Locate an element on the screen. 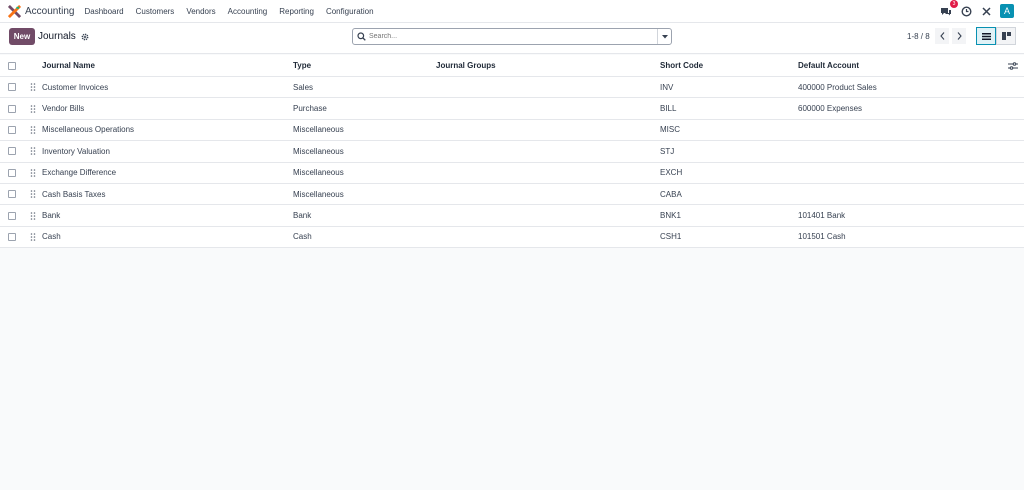 The width and height of the screenshot is (1024, 490). cell-default-account: 600000 Expenses is located at coordinates (830, 109).